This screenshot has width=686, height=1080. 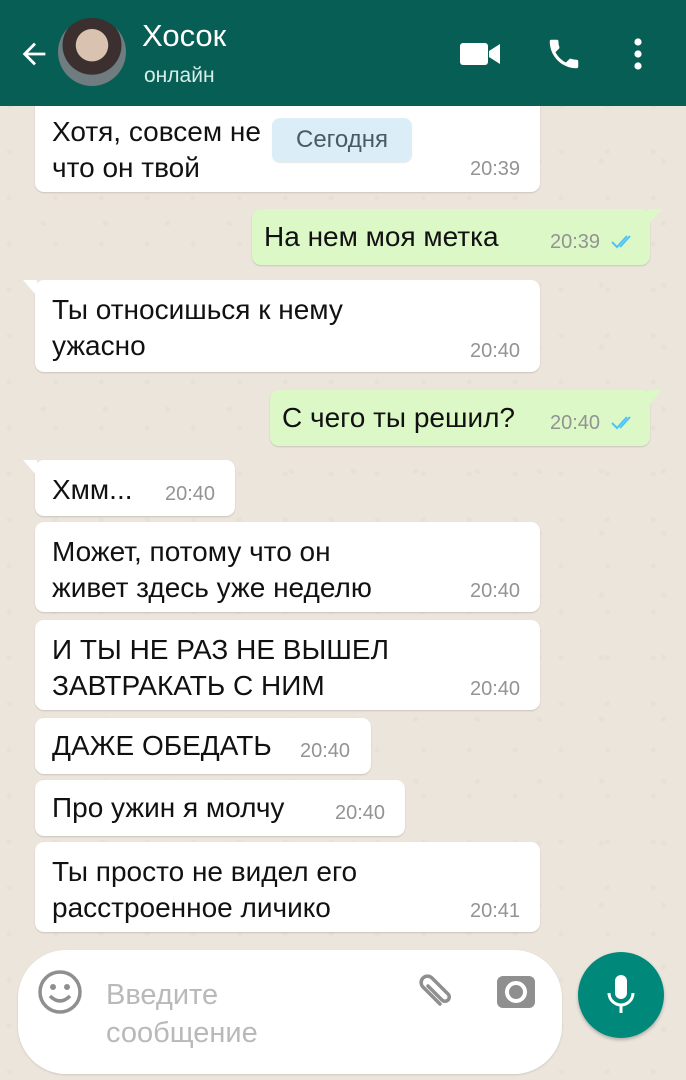 What do you see at coordinates (220, 649) in the screenshot?
I see `message-text: И ТЫ НЕ РАЗ НЕ ВЫШЕЛ` at bounding box center [220, 649].